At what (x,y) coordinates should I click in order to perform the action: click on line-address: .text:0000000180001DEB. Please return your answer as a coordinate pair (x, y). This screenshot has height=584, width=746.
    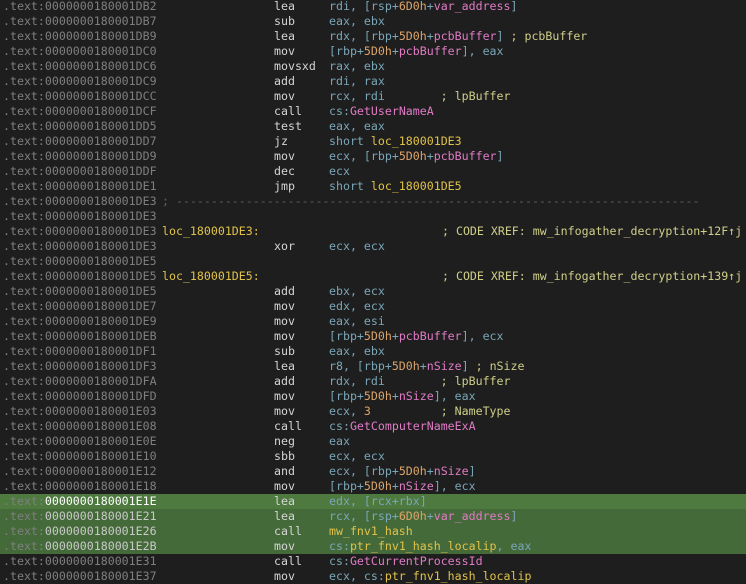
    Looking at the image, I should click on (80, 336).